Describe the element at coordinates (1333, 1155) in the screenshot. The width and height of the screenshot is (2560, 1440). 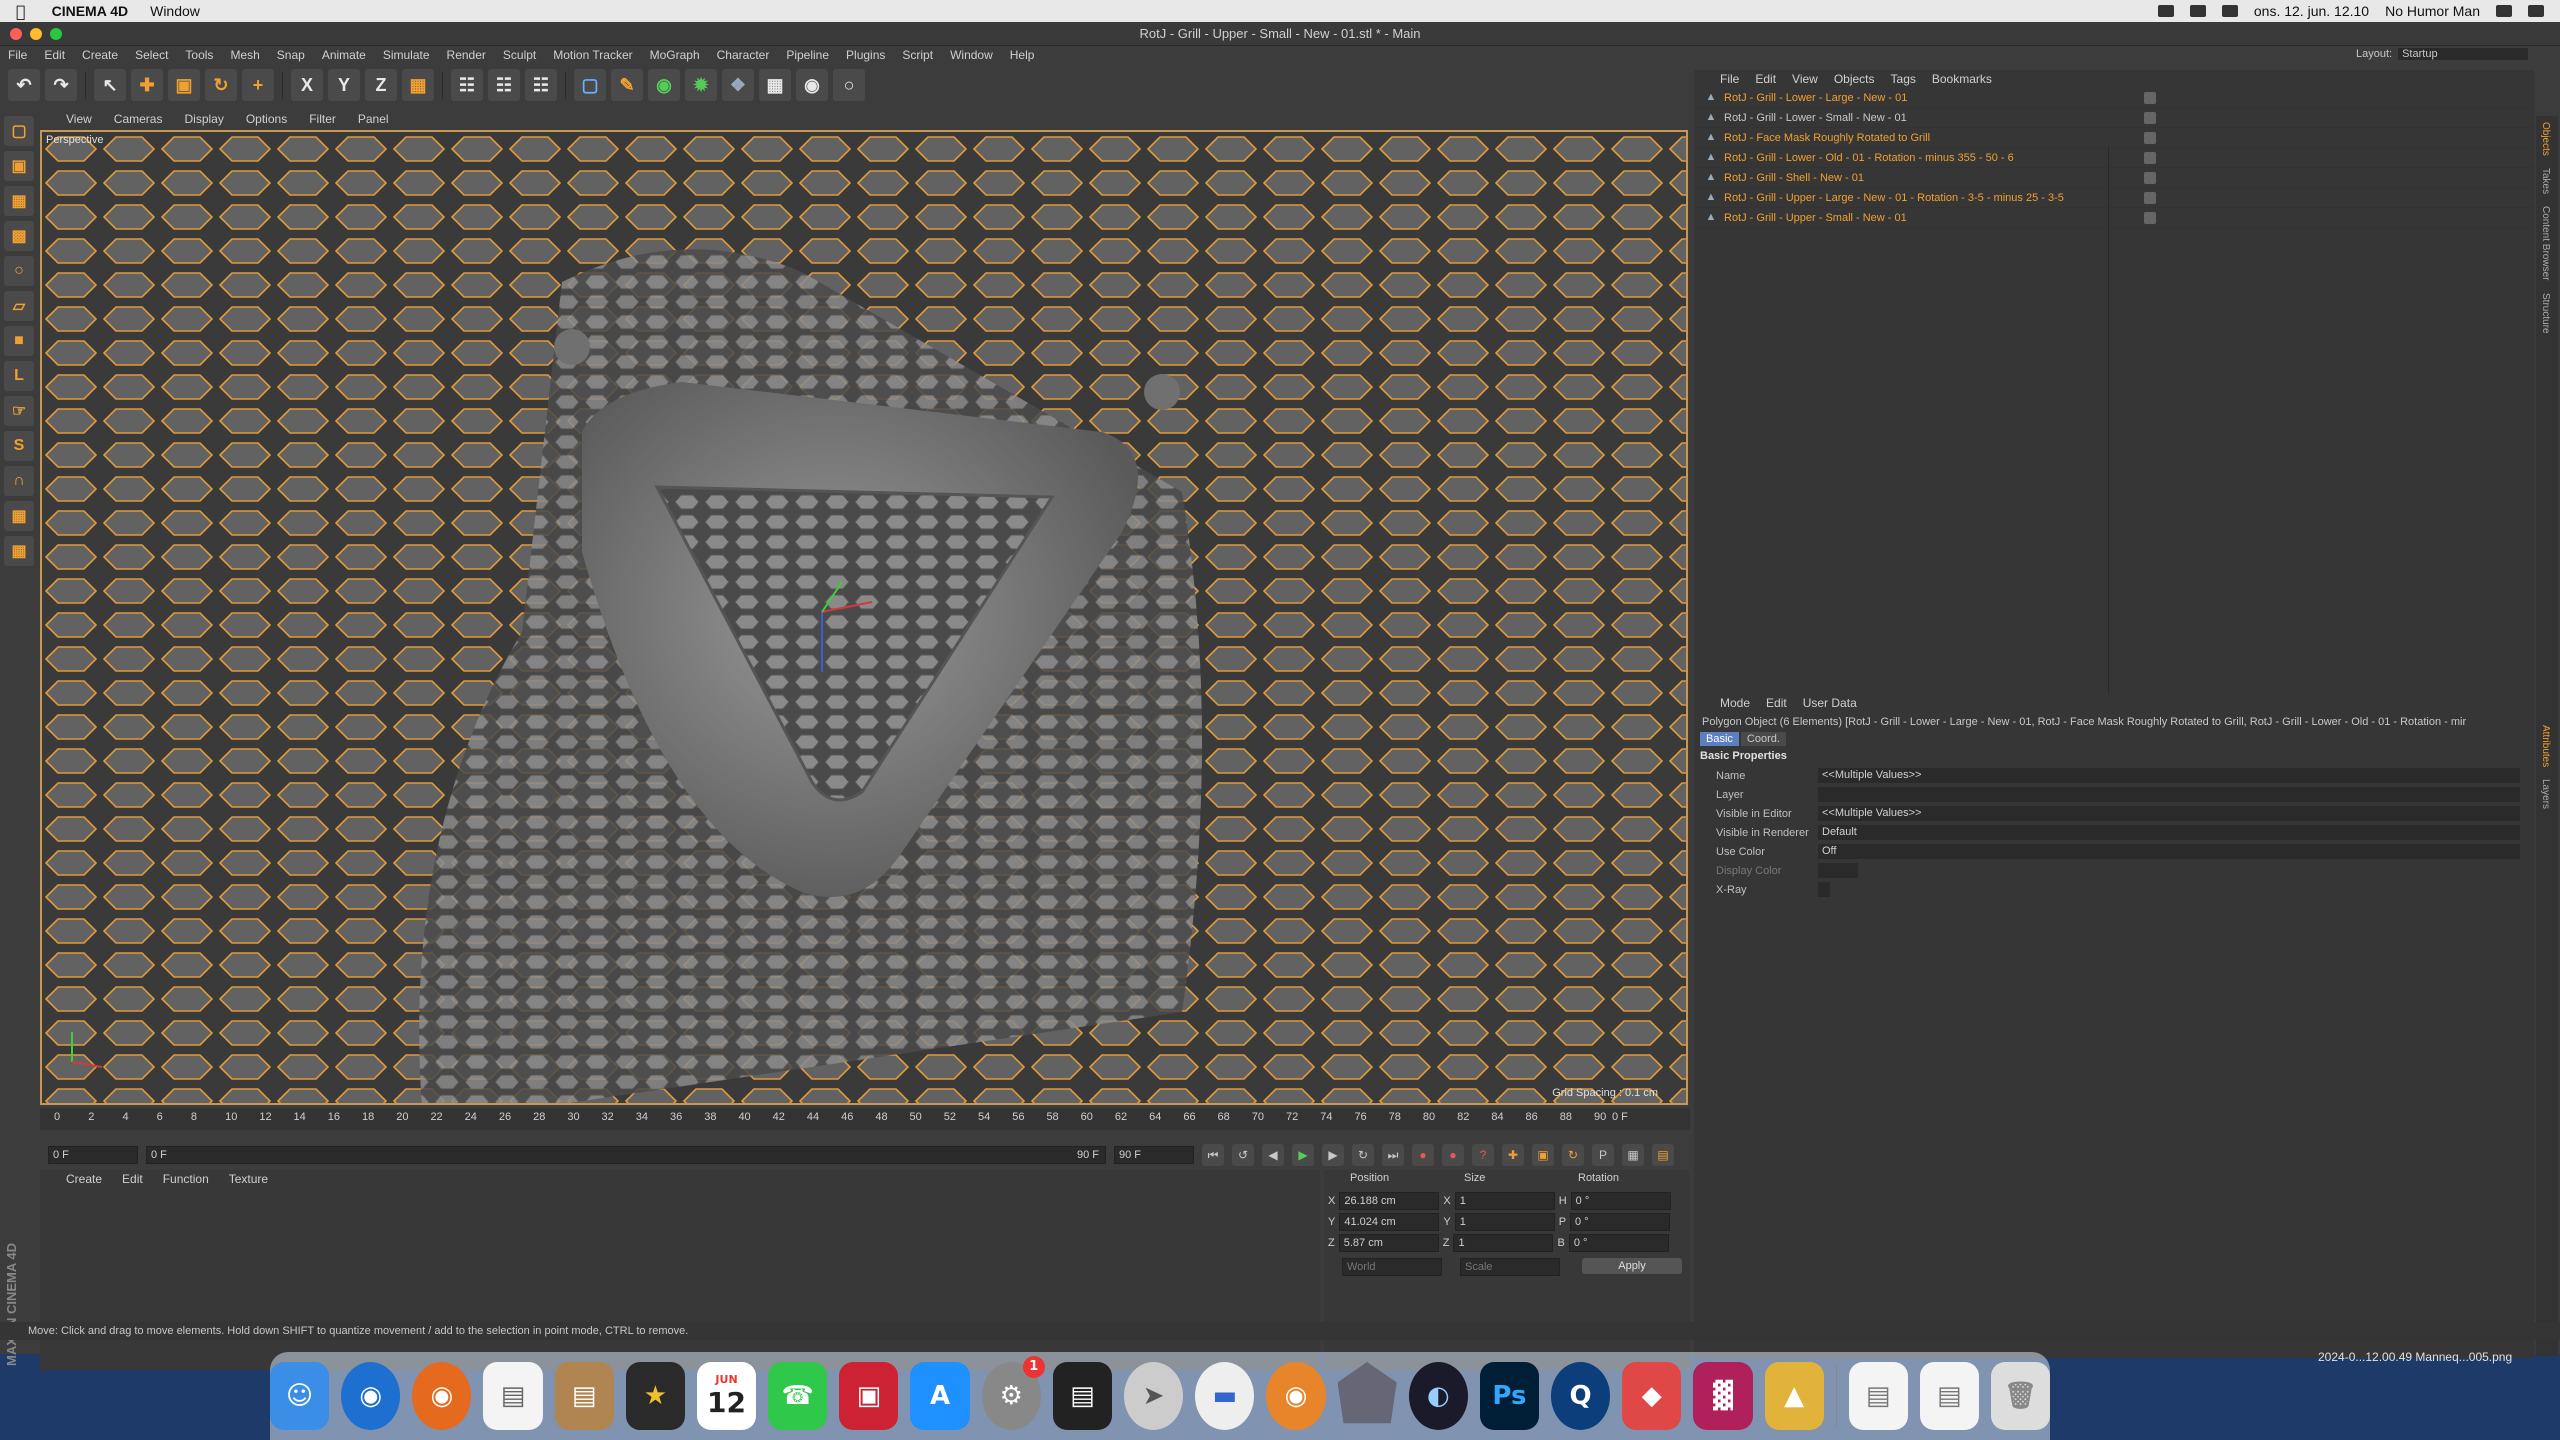
I see `next-frame-icon: ▶` at that location.